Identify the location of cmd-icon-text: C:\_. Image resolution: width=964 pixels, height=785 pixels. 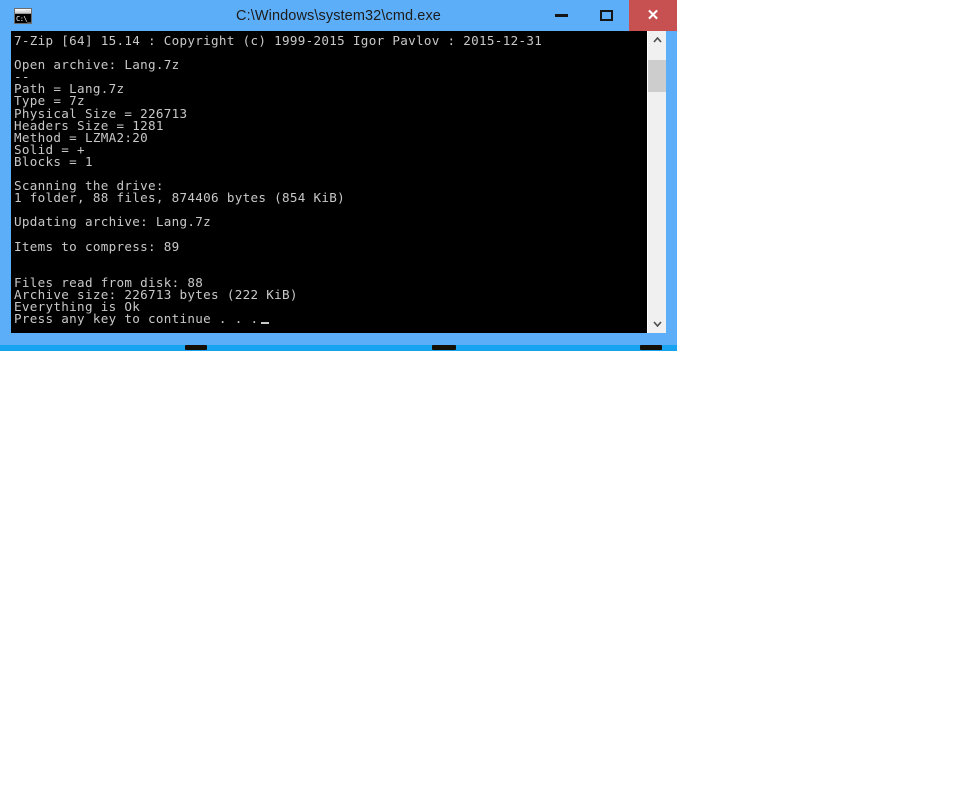
(23, 18).